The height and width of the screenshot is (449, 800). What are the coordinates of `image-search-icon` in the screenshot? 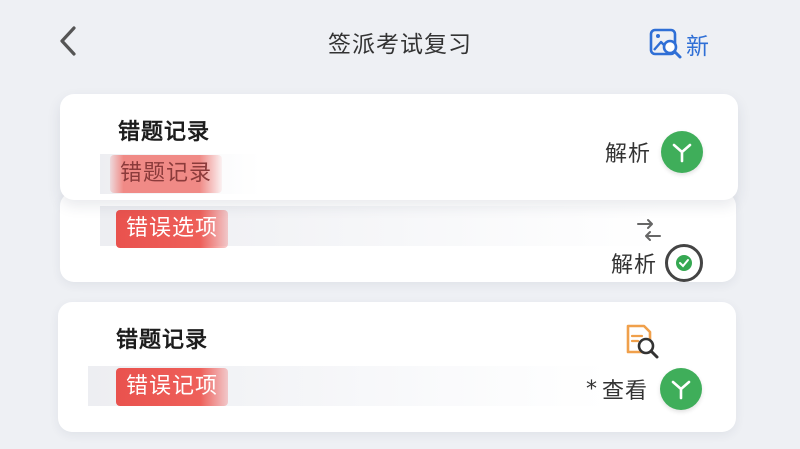 It's located at (665, 43).